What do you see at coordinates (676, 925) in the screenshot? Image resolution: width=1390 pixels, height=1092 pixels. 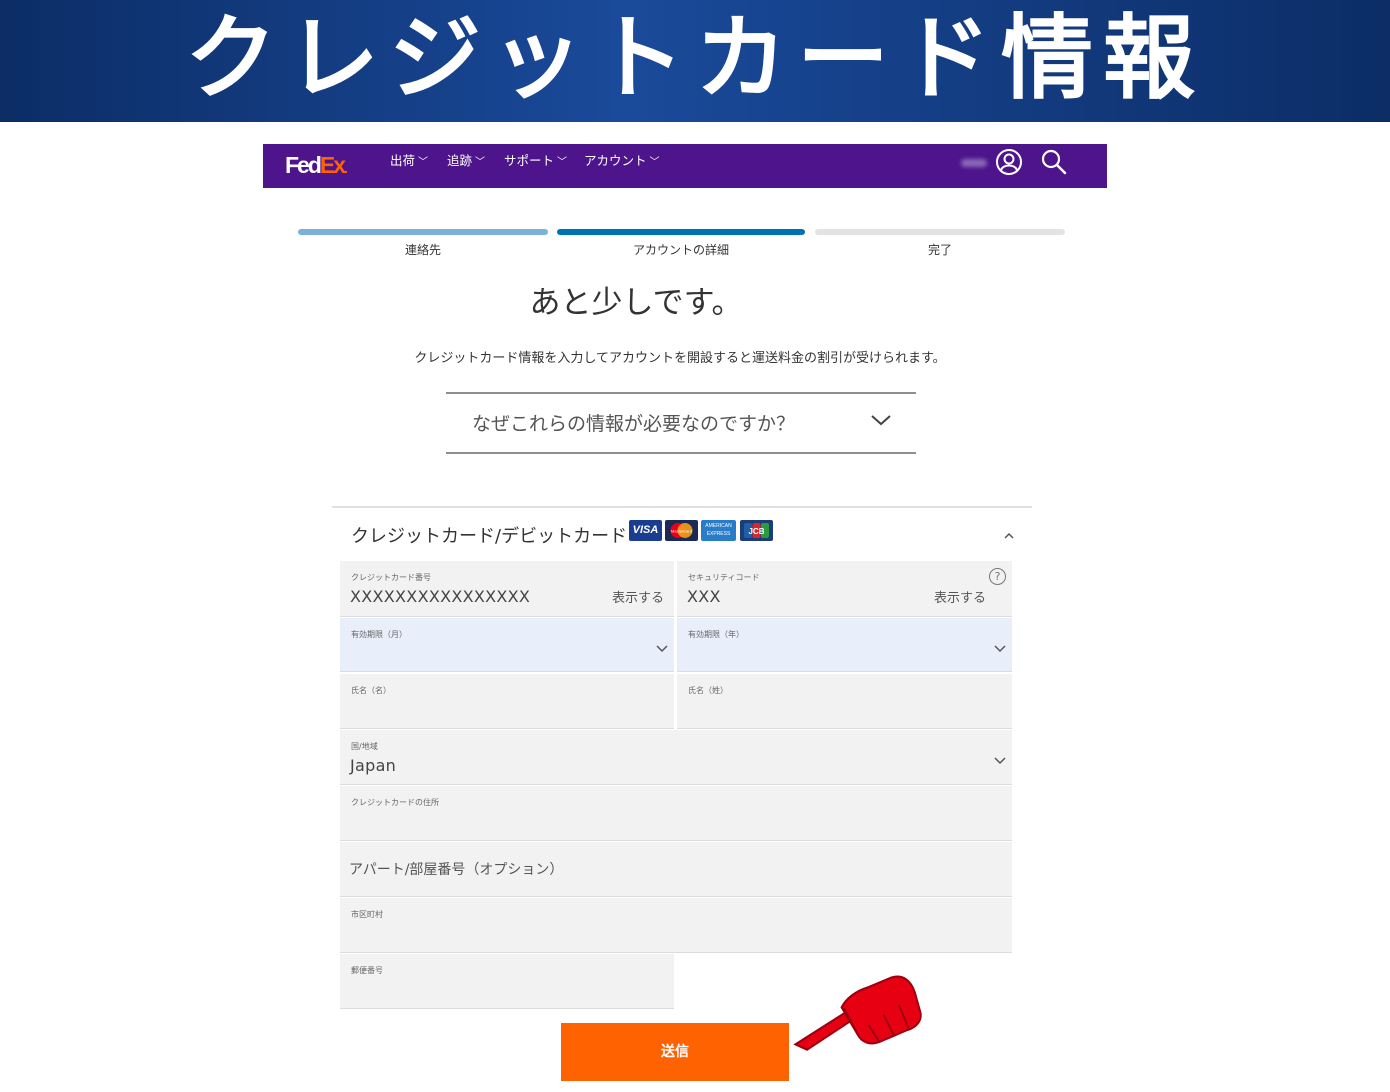 I see `city-field: 市区町村` at bounding box center [676, 925].